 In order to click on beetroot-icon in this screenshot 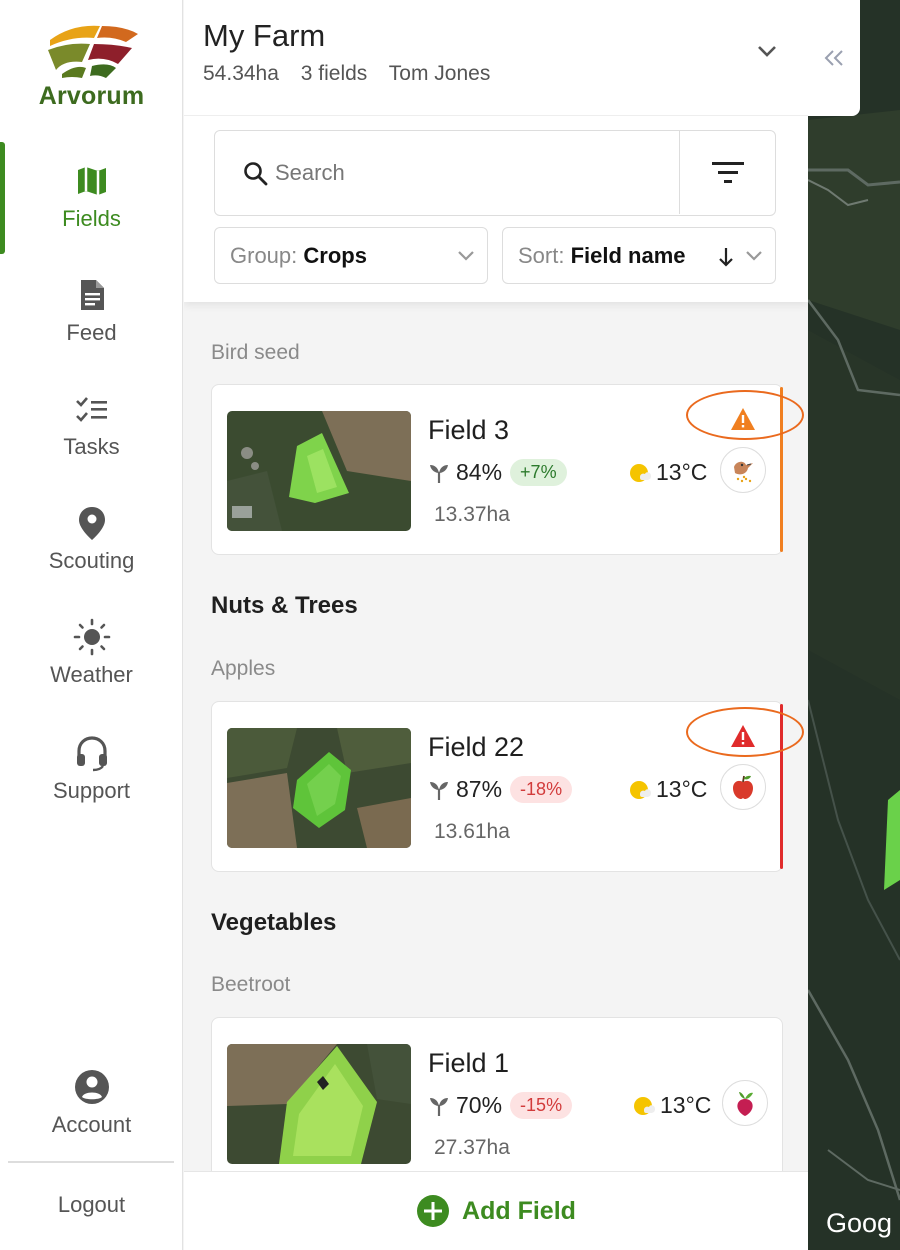, I will do `click(745, 1104)`.